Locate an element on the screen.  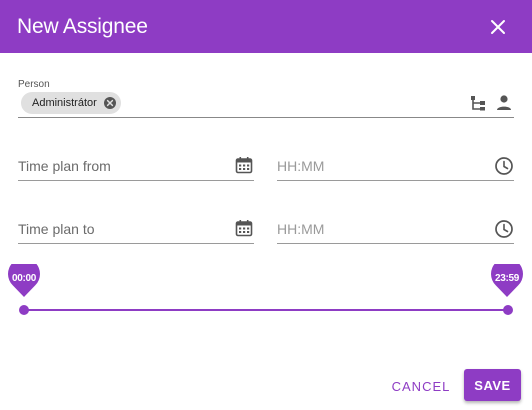
save-button: SAVE is located at coordinates (492, 385).